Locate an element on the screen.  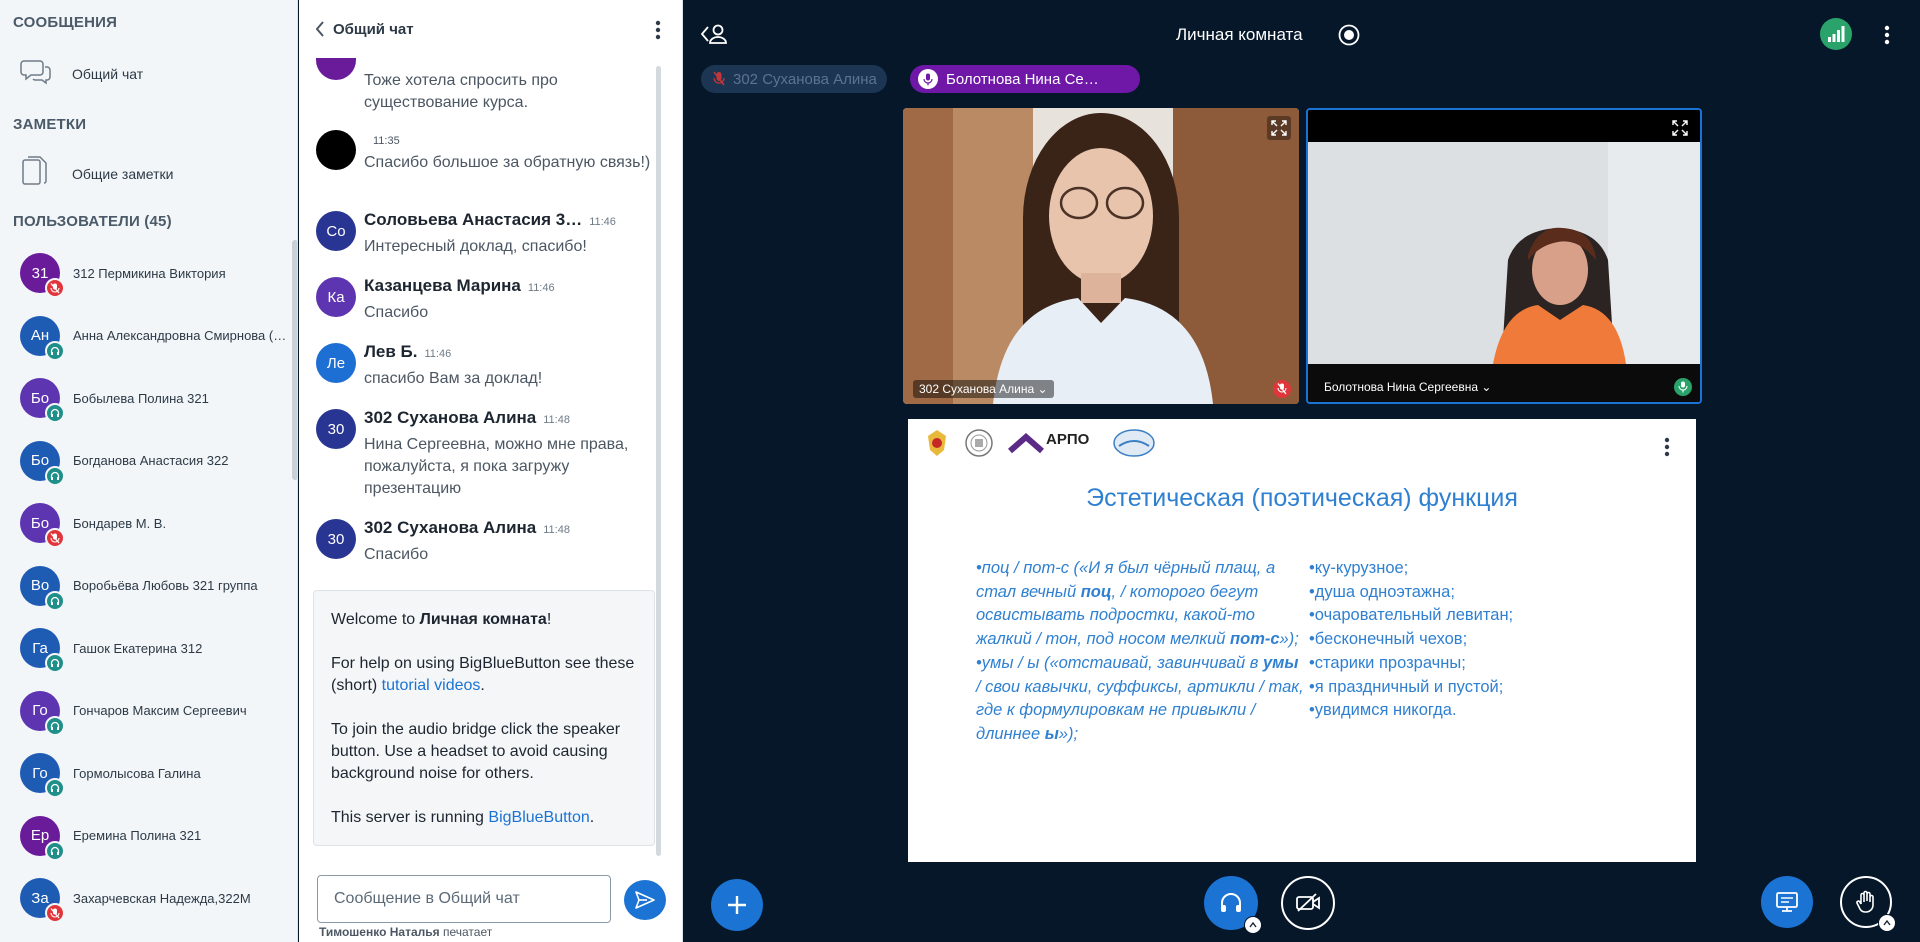
audio-options-chevron-icon is located at coordinates (1253, 925).